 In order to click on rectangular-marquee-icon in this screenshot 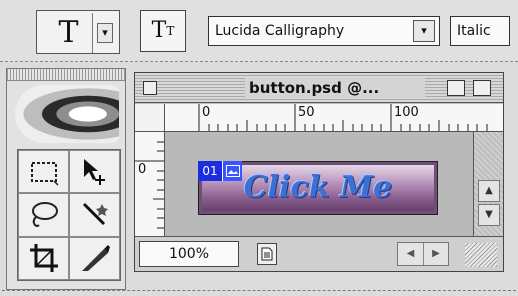, I will do `click(44, 173)`.